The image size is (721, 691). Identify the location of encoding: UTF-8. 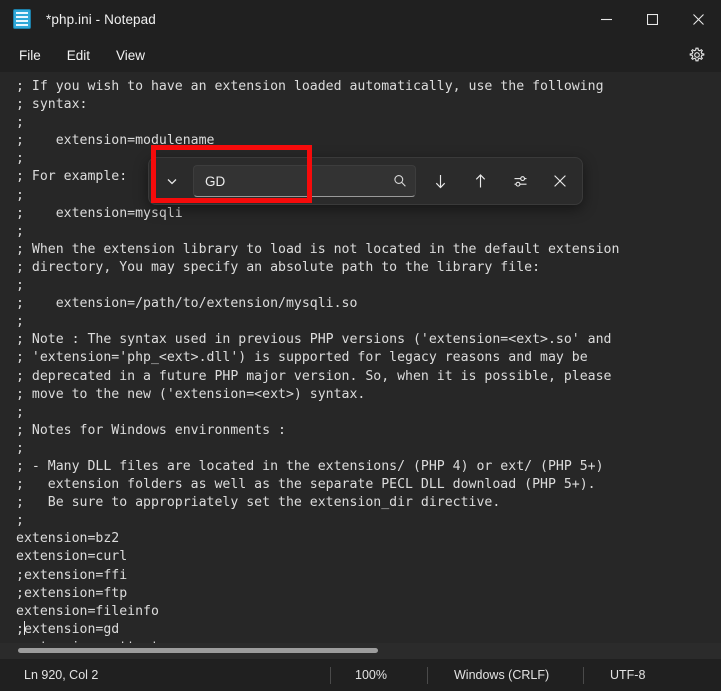
(621, 675).